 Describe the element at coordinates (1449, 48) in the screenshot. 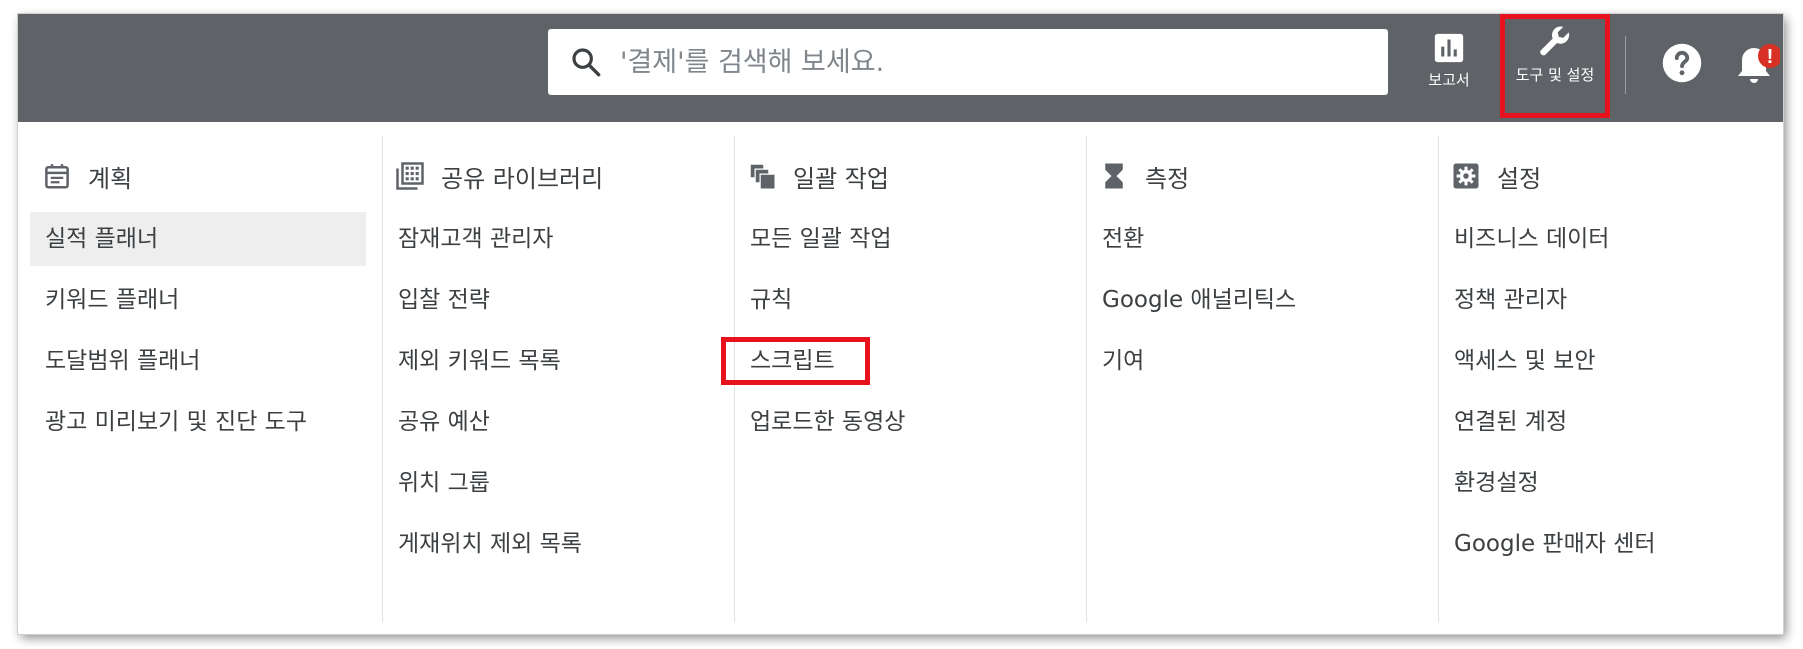

I see `bar-chart-icon` at that location.